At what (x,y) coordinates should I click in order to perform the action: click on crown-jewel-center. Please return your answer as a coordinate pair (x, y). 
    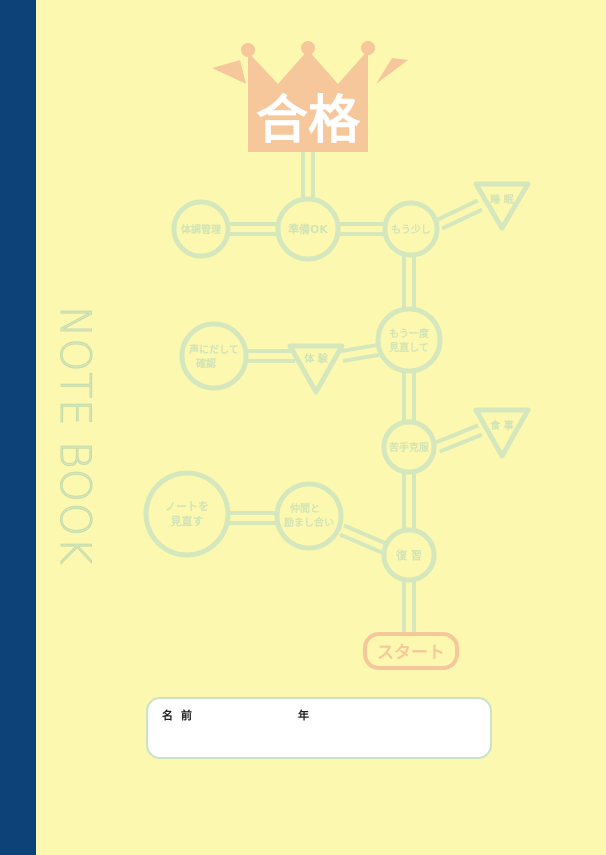
    Looking at the image, I should click on (308, 48).